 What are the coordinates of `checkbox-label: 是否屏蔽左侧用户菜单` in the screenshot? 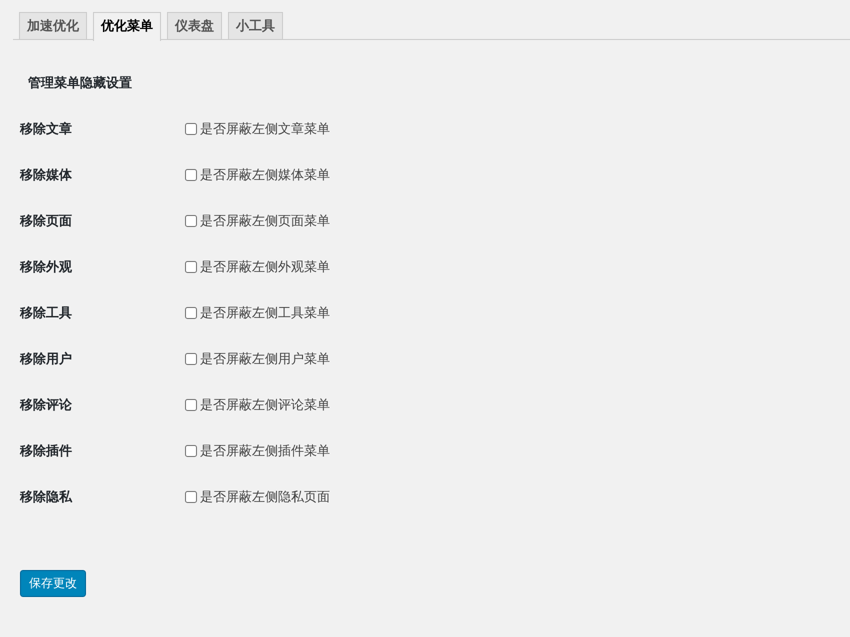 It's located at (265, 359).